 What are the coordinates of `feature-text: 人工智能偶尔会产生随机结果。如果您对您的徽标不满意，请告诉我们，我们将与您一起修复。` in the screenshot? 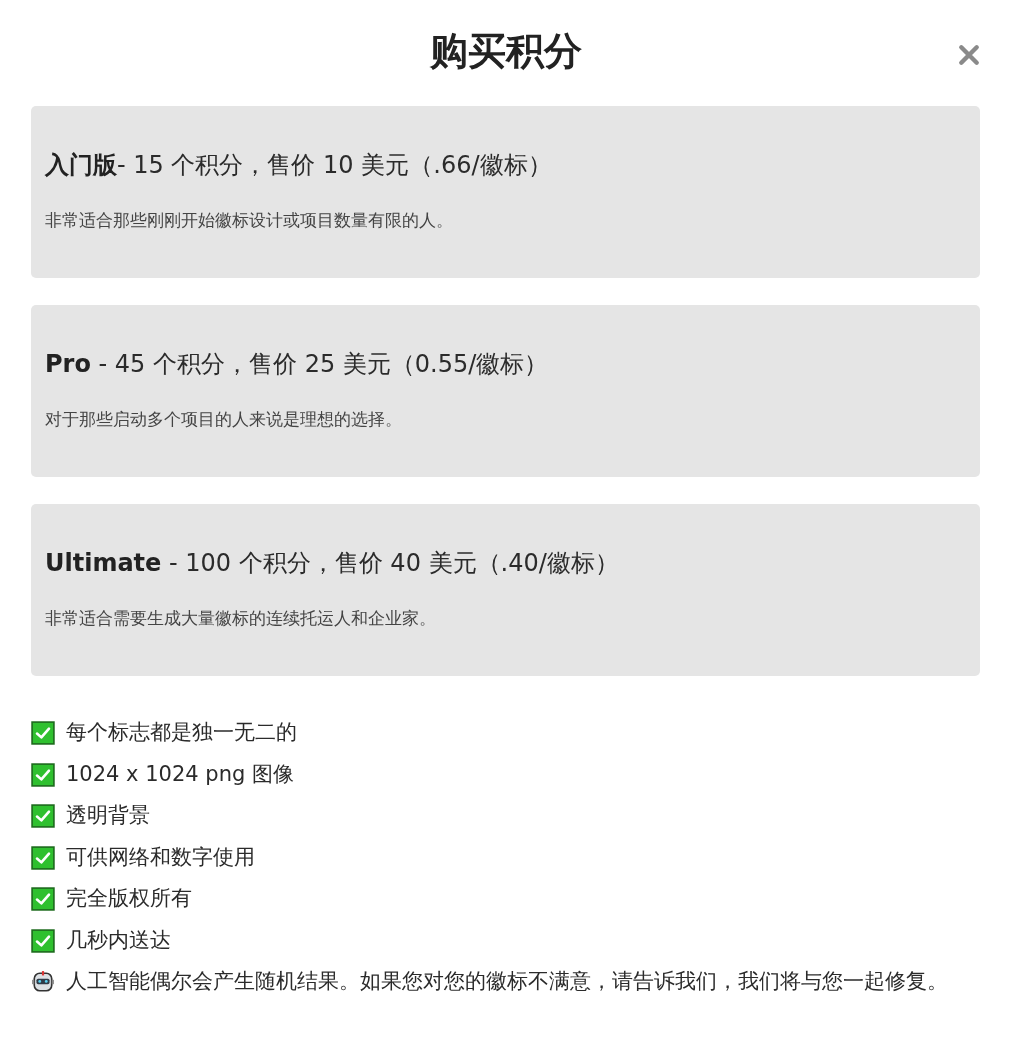 It's located at (507, 981).